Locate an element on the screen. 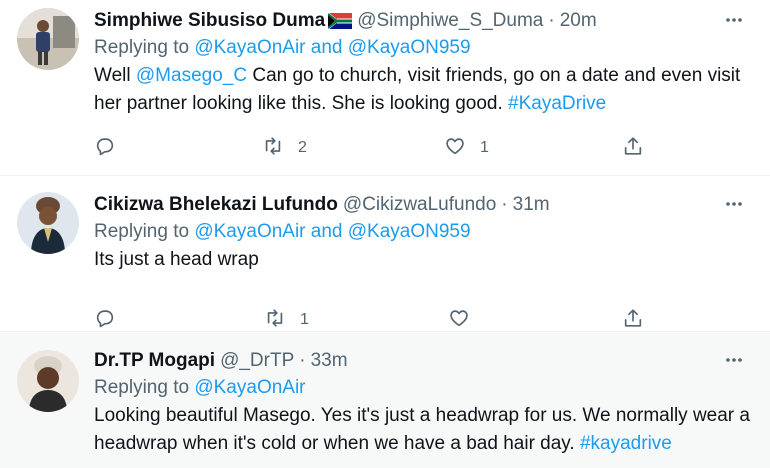 This screenshot has height=468, width=770. author-handle: @_DrTP is located at coordinates (257, 361).